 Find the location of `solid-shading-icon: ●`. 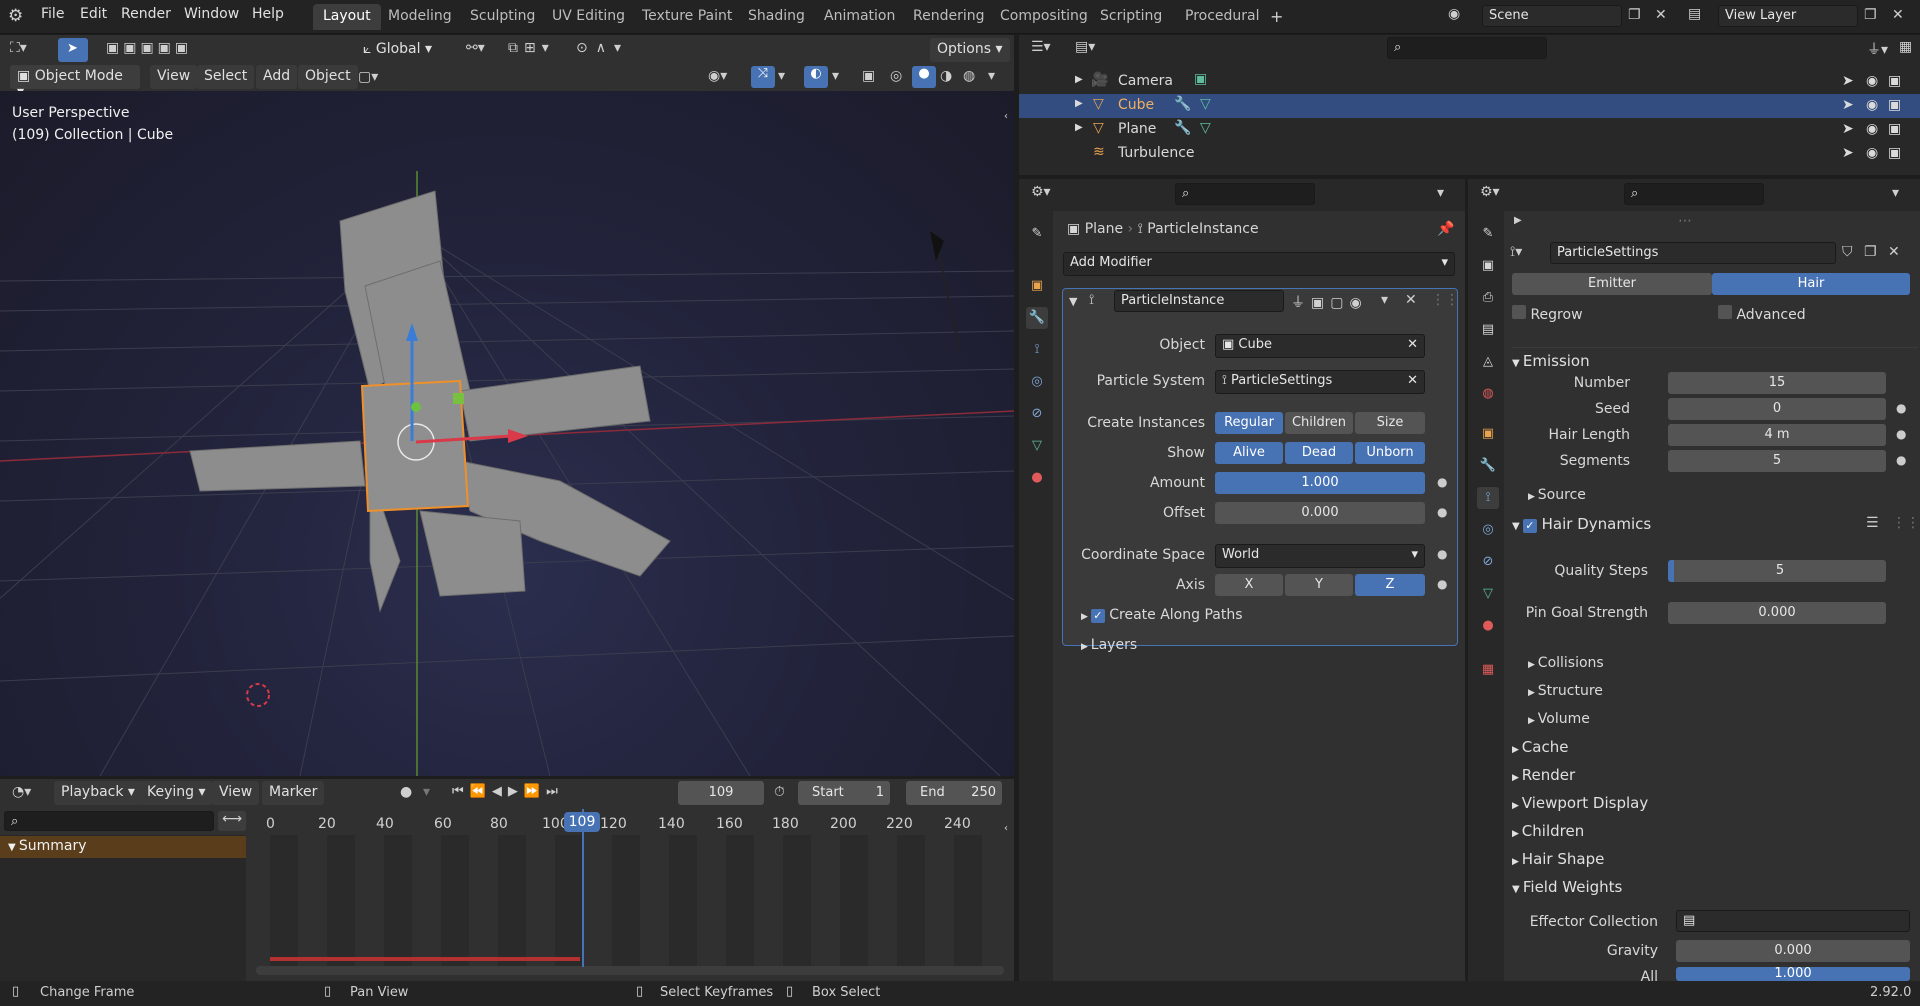

solid-shading-icon: ● is located at coordinates (924, 77).